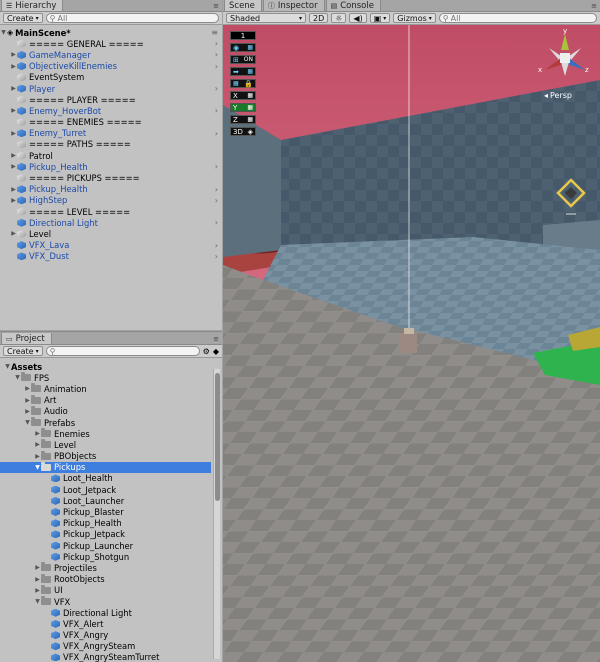 This screenshot has width=600, height=662. I want to click on scene-search-input, so click(521, 18).